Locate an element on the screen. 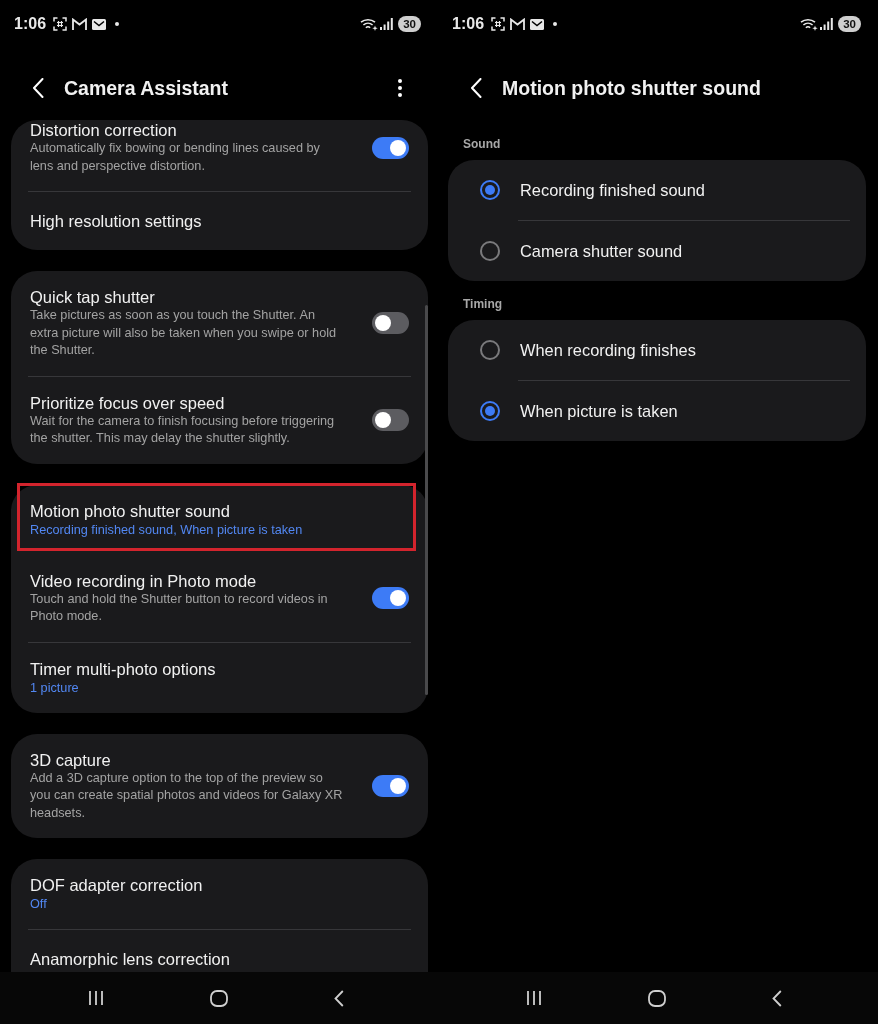 The height and width of the screenshot is (1024, 878). setting-description: Automatically fix bowing or bending lines caused by lens and perspective distortion. is located at coordinates (175, 157).